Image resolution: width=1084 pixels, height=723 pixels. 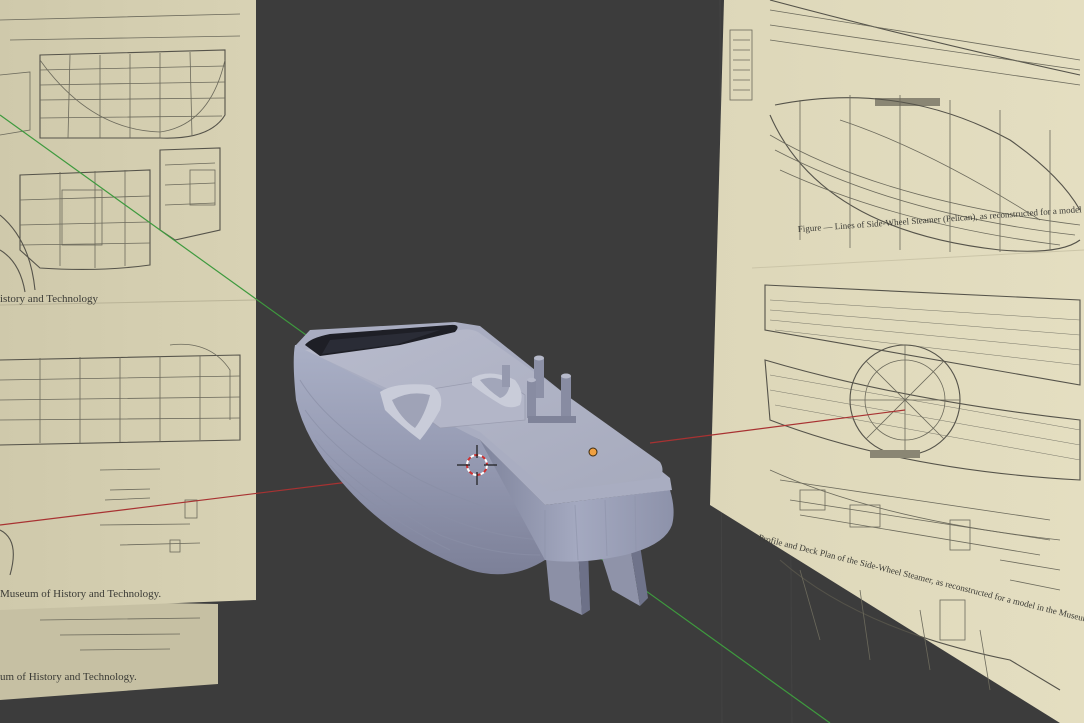 I want to click on blueprint-left-caption-2: Museum of History and Technology., so click(x=80, y=594).